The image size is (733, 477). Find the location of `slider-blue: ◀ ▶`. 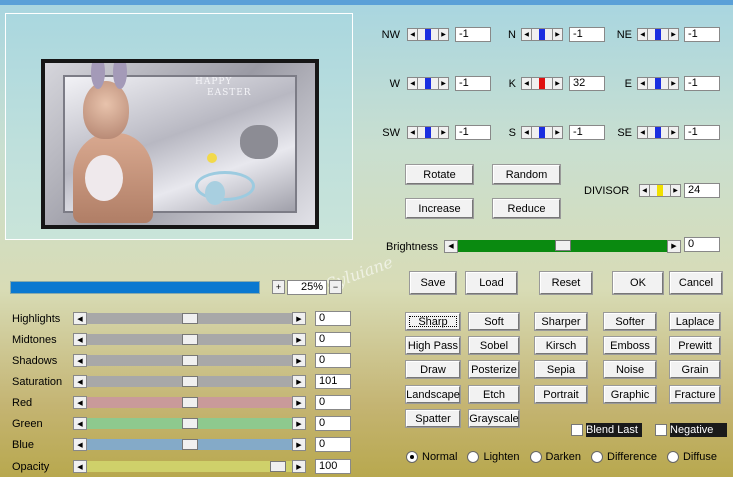

slider-blue: ◀ ▶ is located at coordinates (189, 444).